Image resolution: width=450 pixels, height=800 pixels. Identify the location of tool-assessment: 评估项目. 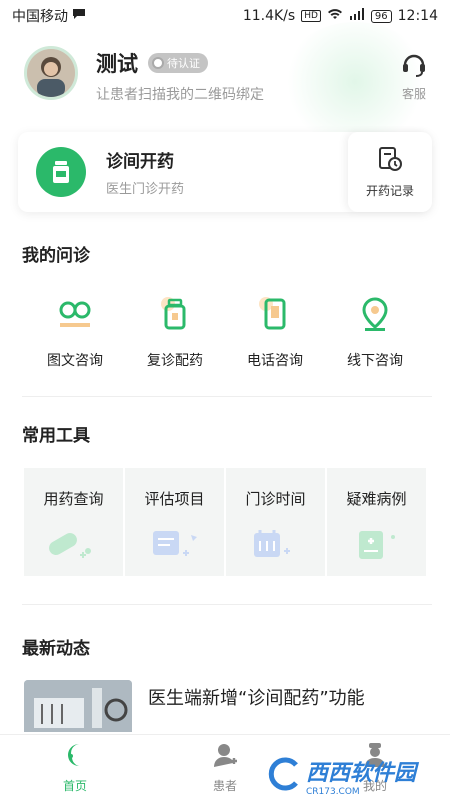
(174, 522).